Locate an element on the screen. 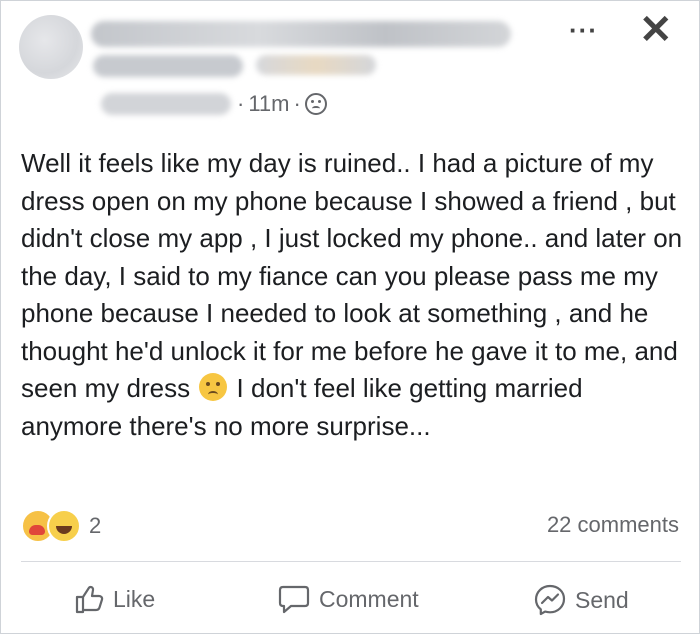 The image size is (700, 634). messenger-icon is located at coordinates (550, 600).